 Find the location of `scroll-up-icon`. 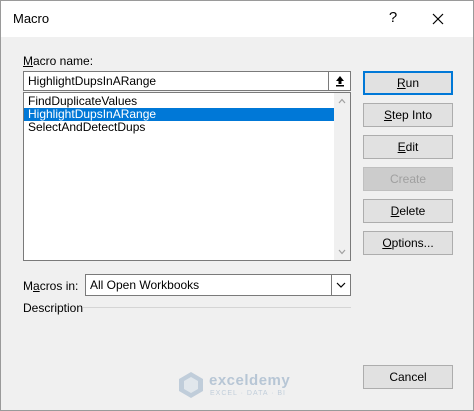

scroll-up-icon is located at coordinates (342, 101).